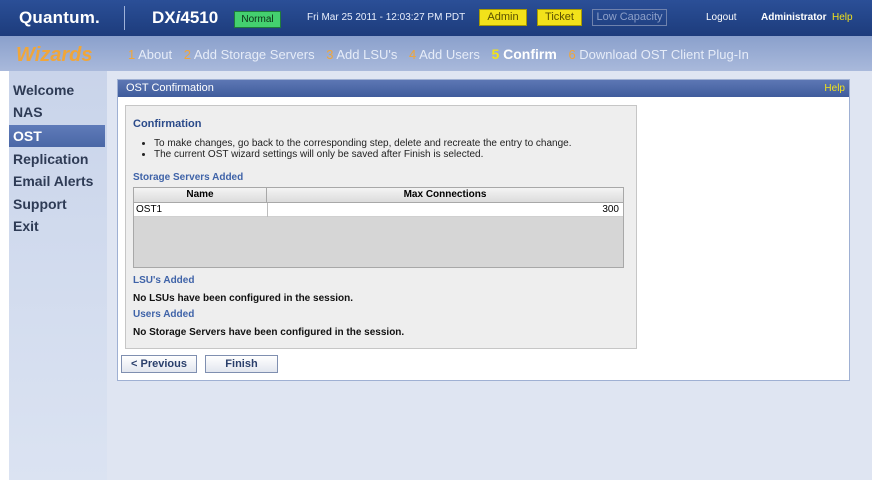 Image resolution: width=872 pixels, height=480 pixels. What do you see at coordinates (167, 124) in the screenshot?
I see `confirmation-title: Confirmation` at bounding box center [167, 124].